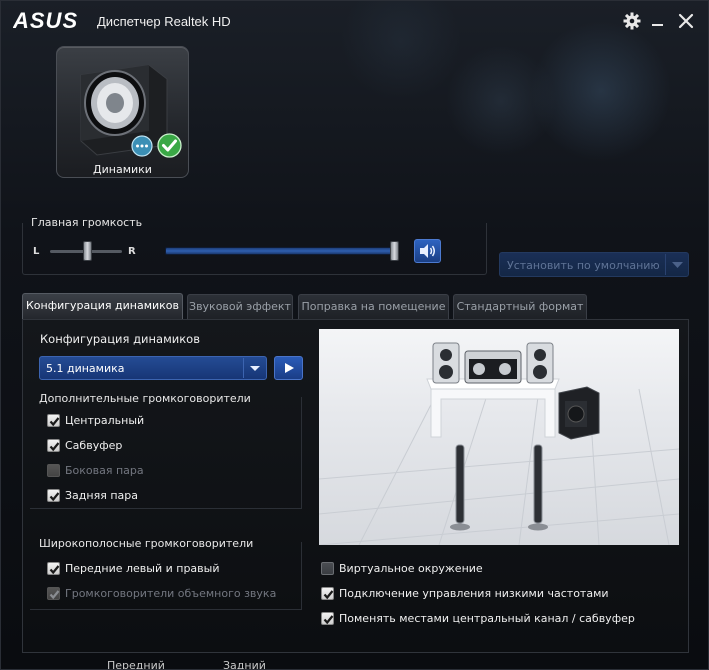 The height and width of the screenshot is (670, 709). I want to click on close-button, so click(686, 21).